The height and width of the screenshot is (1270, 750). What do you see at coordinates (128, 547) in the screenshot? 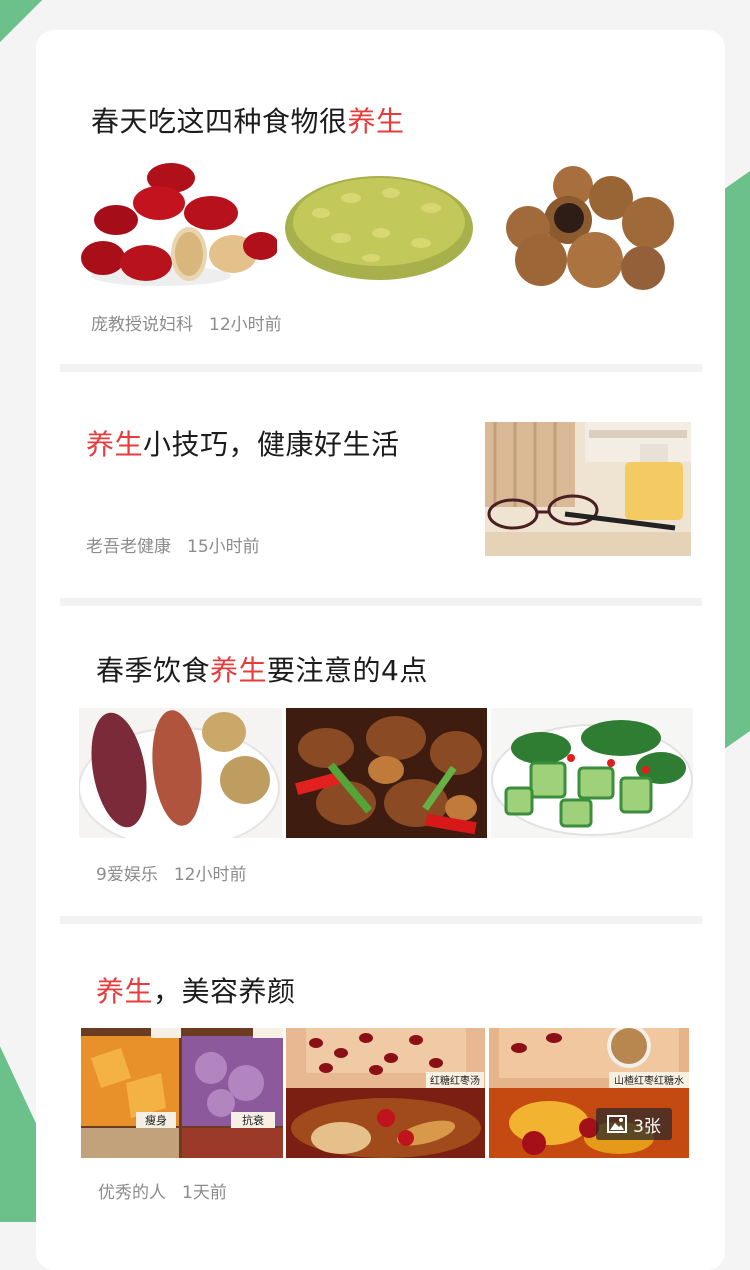
I see `article-source: 老吾老健康` at bounding box center [128, 547].